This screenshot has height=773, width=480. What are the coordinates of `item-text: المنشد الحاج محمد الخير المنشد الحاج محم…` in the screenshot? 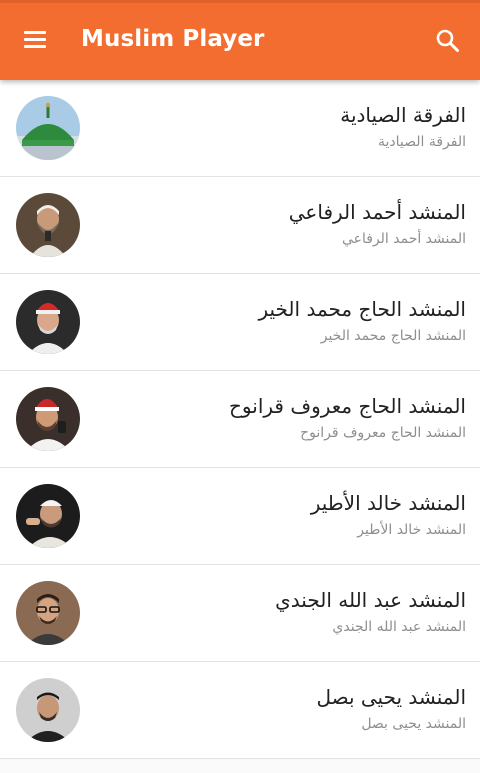 It's located at (286, 321).